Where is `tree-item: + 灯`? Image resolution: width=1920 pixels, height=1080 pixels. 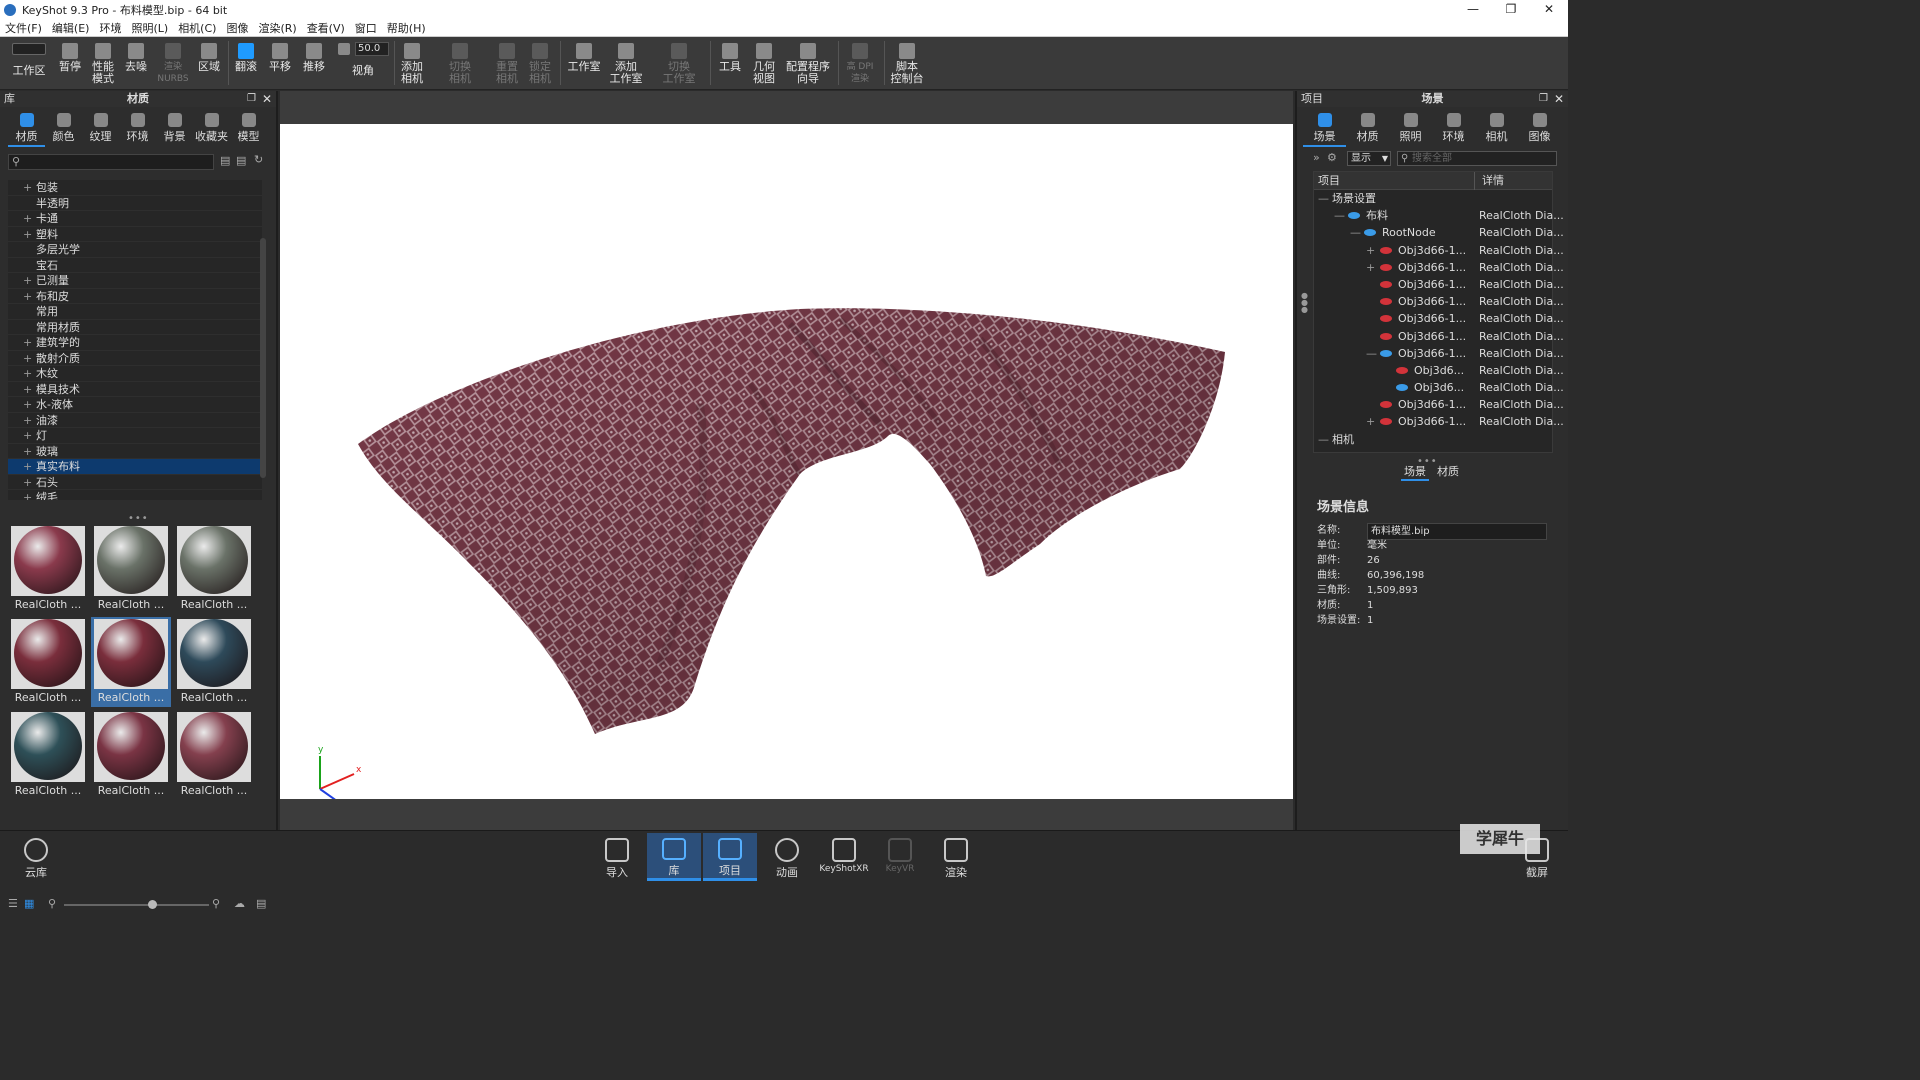 tree-item: + 灯 is located at coordinates (135, 436).